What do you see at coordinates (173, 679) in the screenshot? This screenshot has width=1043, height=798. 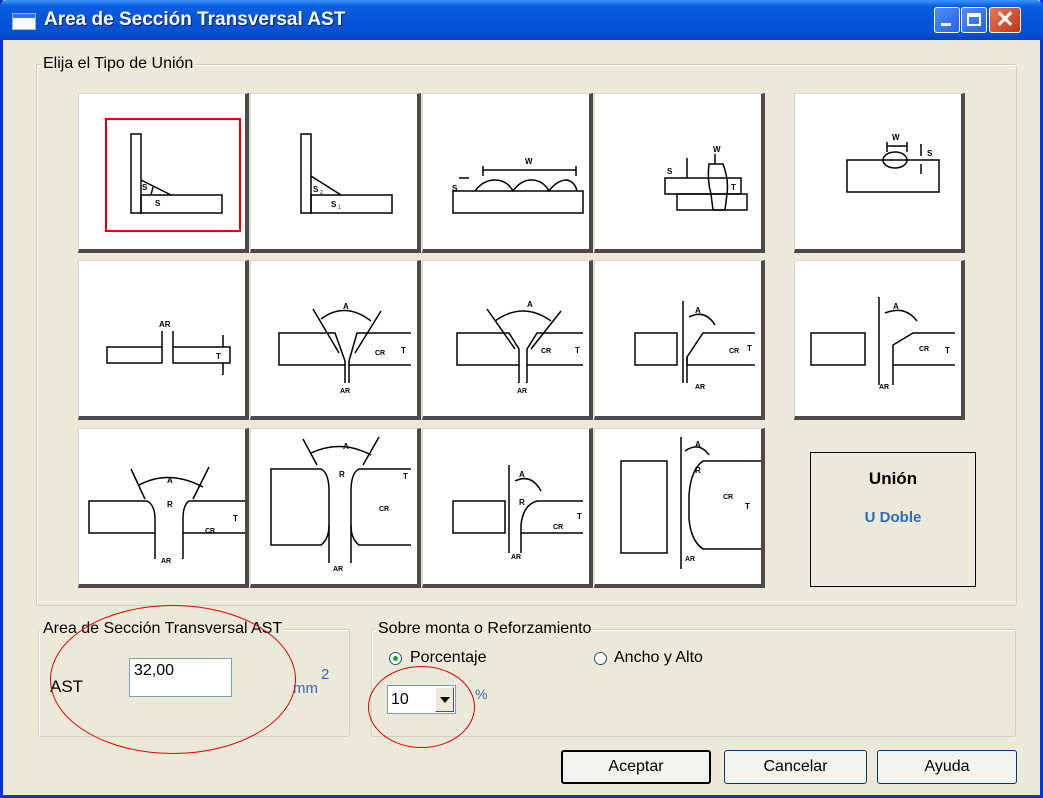 I see `annotation-circle-ast` at bounding box center [173, 679].